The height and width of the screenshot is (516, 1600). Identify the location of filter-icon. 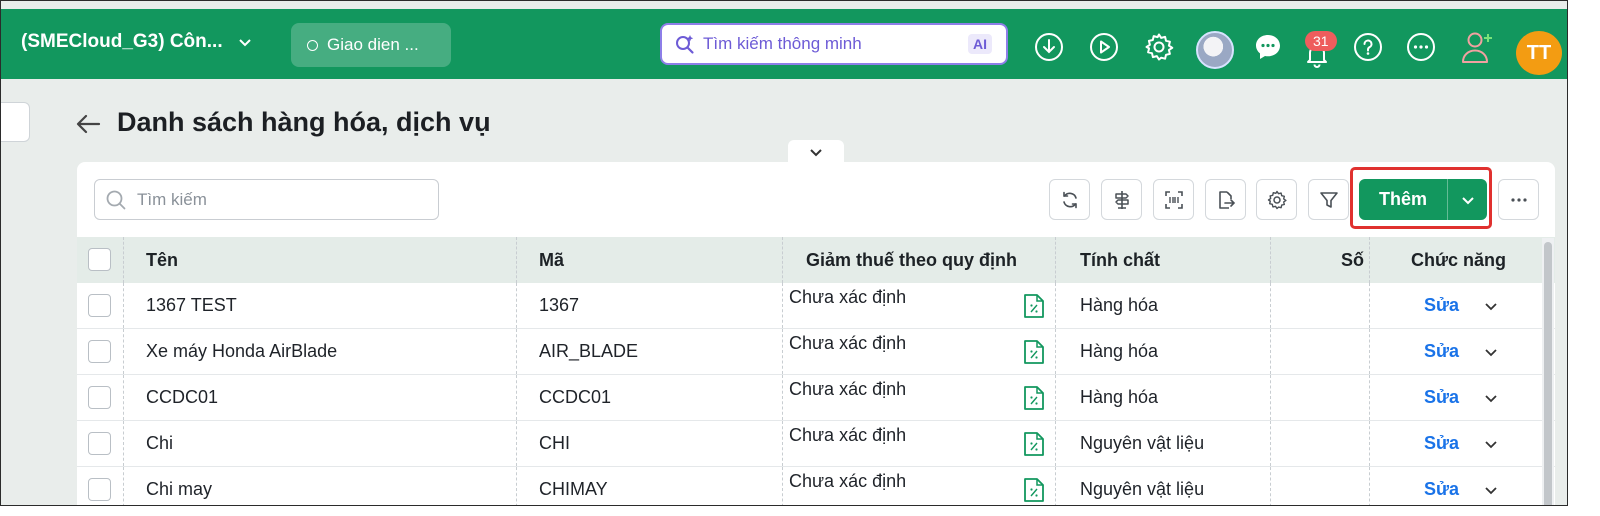
(1328, 199).